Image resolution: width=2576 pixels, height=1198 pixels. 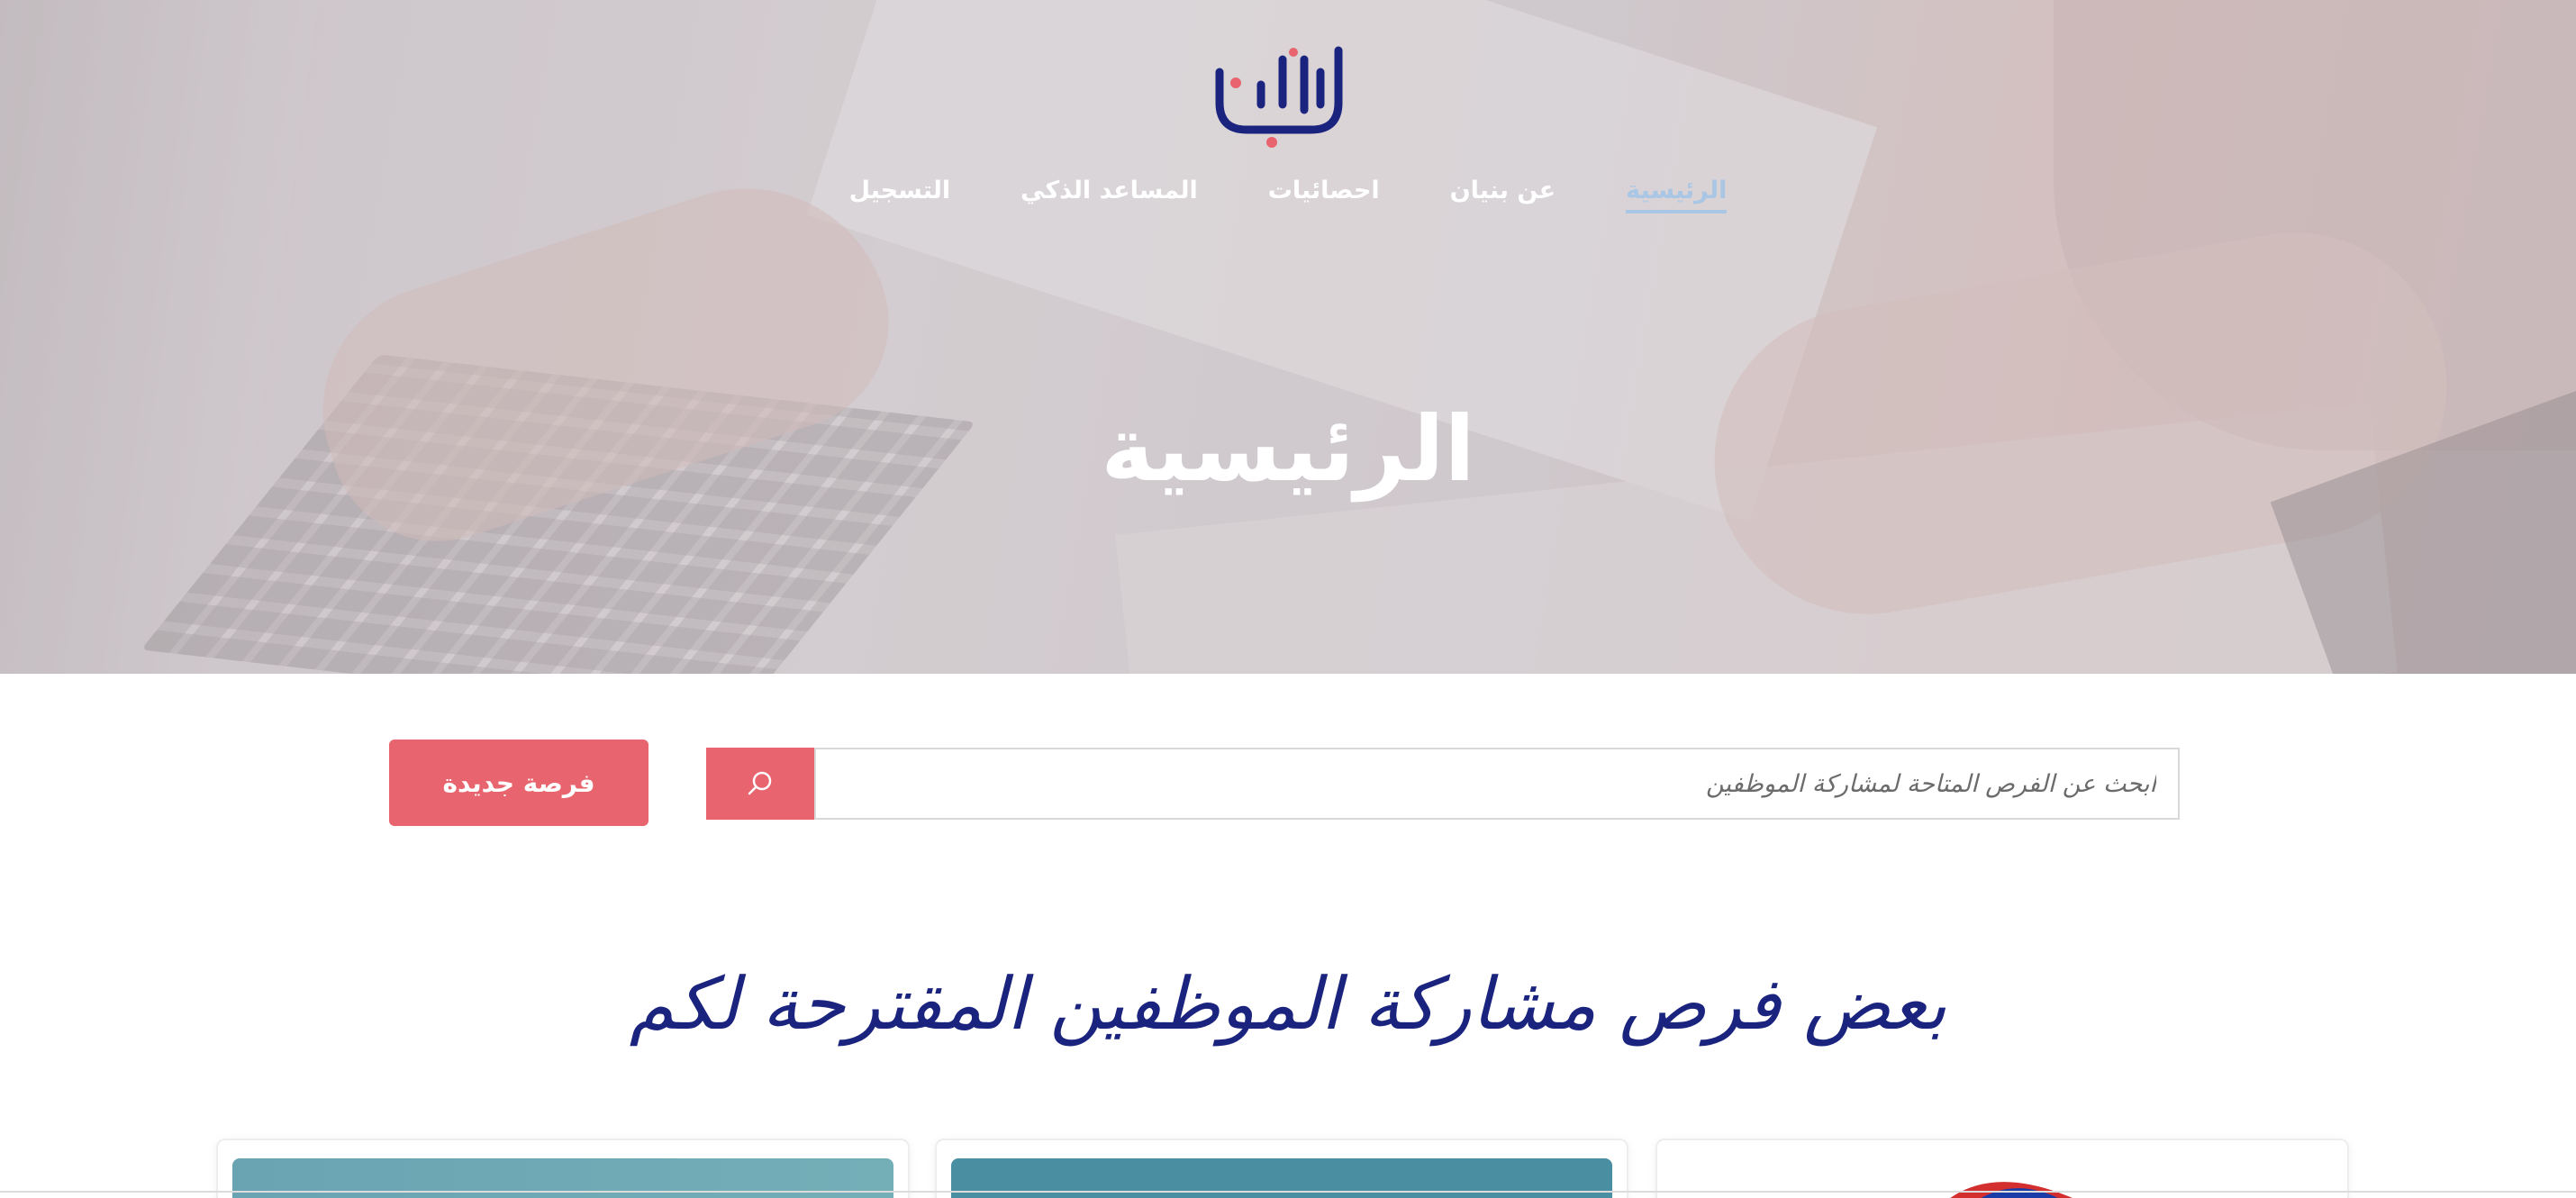 What do you see at coordinates (1503, 195) in the screenshot?
I see `nav-item-about: عن بنيان` at bounding box center [1503, 195].